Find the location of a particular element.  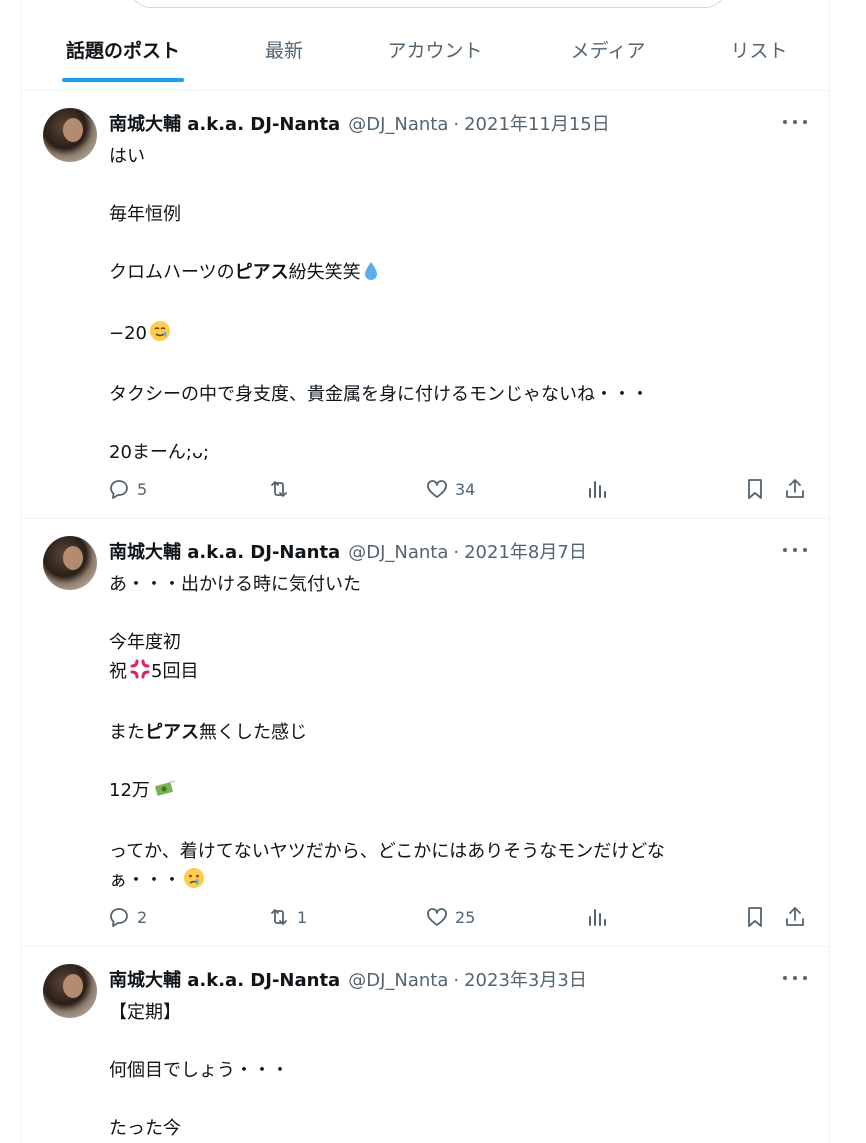

like-count: 25 is located at coordinates (465, 917).